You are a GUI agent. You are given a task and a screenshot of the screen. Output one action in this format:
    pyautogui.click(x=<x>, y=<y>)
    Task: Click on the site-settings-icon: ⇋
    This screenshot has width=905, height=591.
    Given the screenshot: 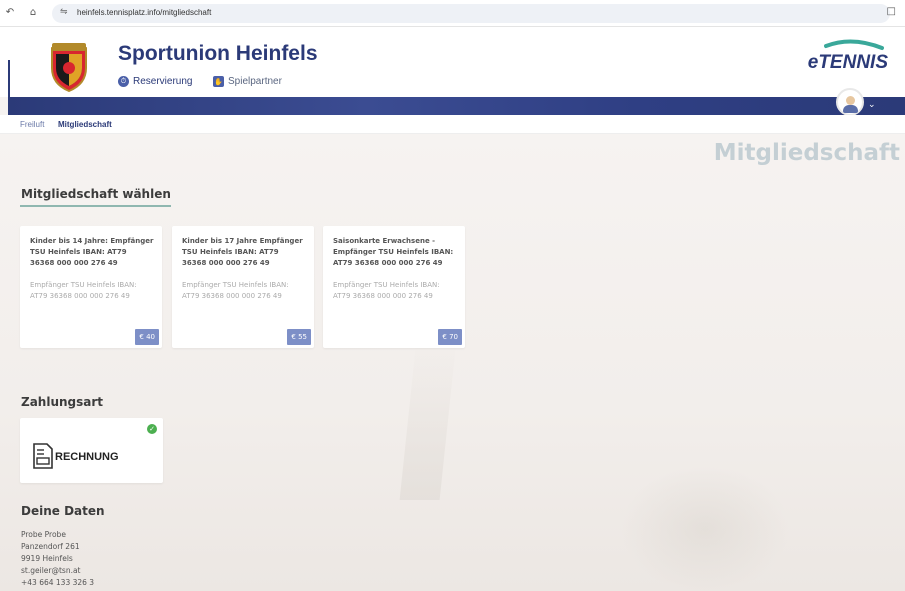 What is the action you would take?
    pyautogui.click(x=64, y=12)
    